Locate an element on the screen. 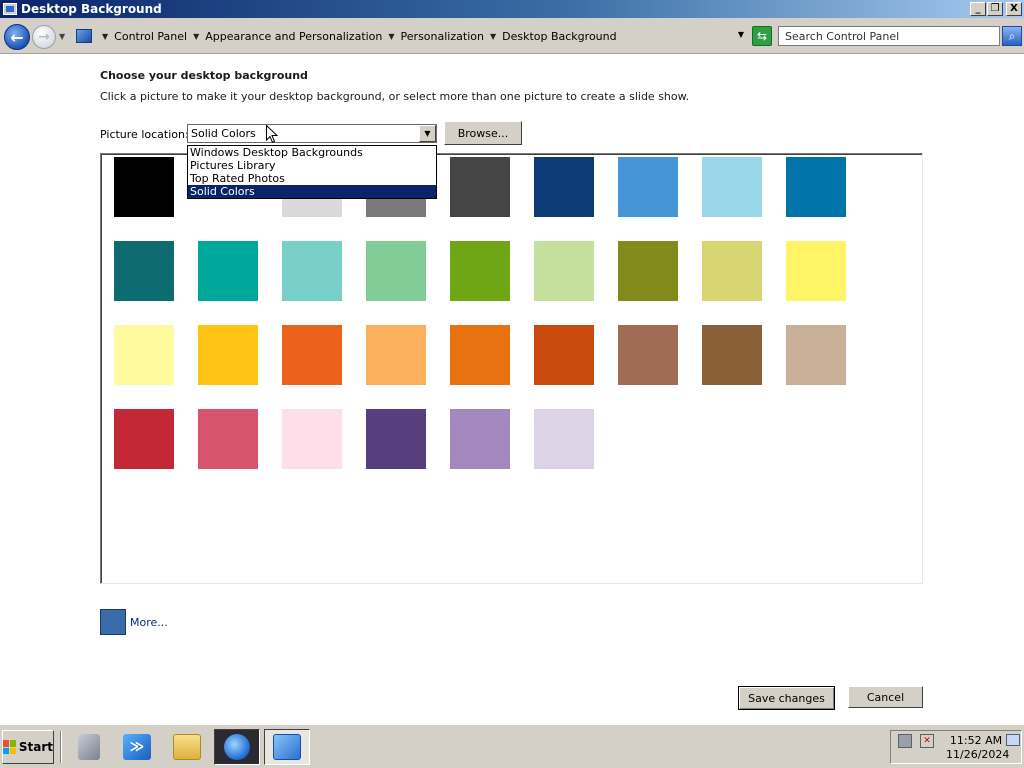  taskbar-separator is located at coordinates (61, 747).